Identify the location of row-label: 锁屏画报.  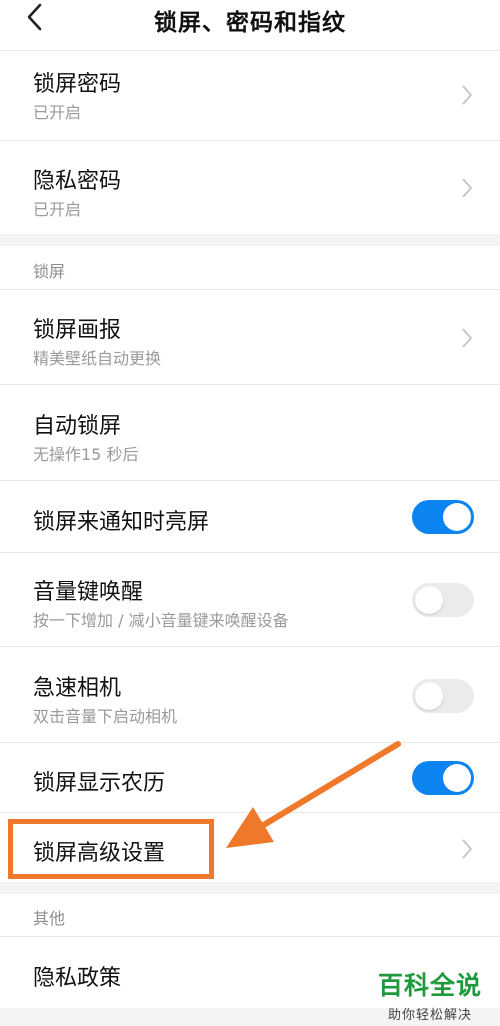
(77, 330).